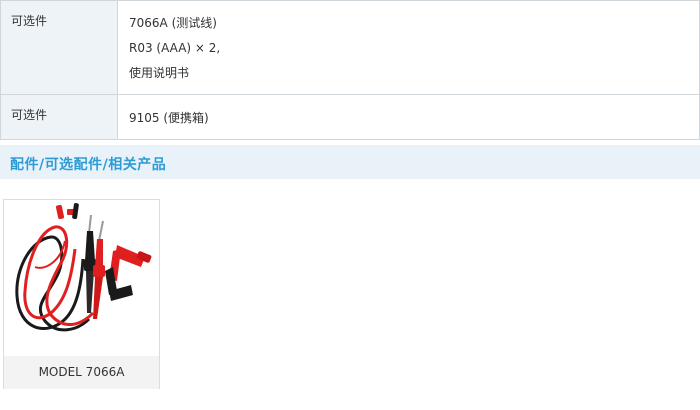 This screenshot has width=700, height=410. What do you see at coordinates (408, 117) in the screenshot?
I see `row-value: 9105 (便携箱)` at bounding box center [408, 117].